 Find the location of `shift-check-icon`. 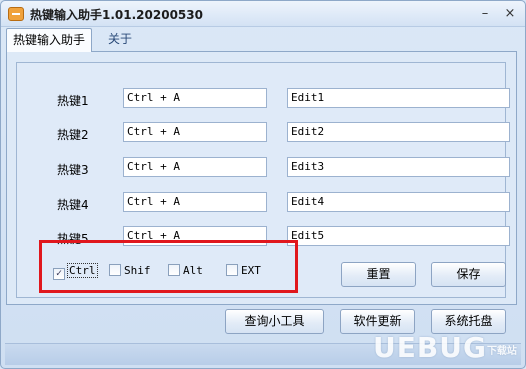

shift-check-icon is located at coordinates (115, 270).